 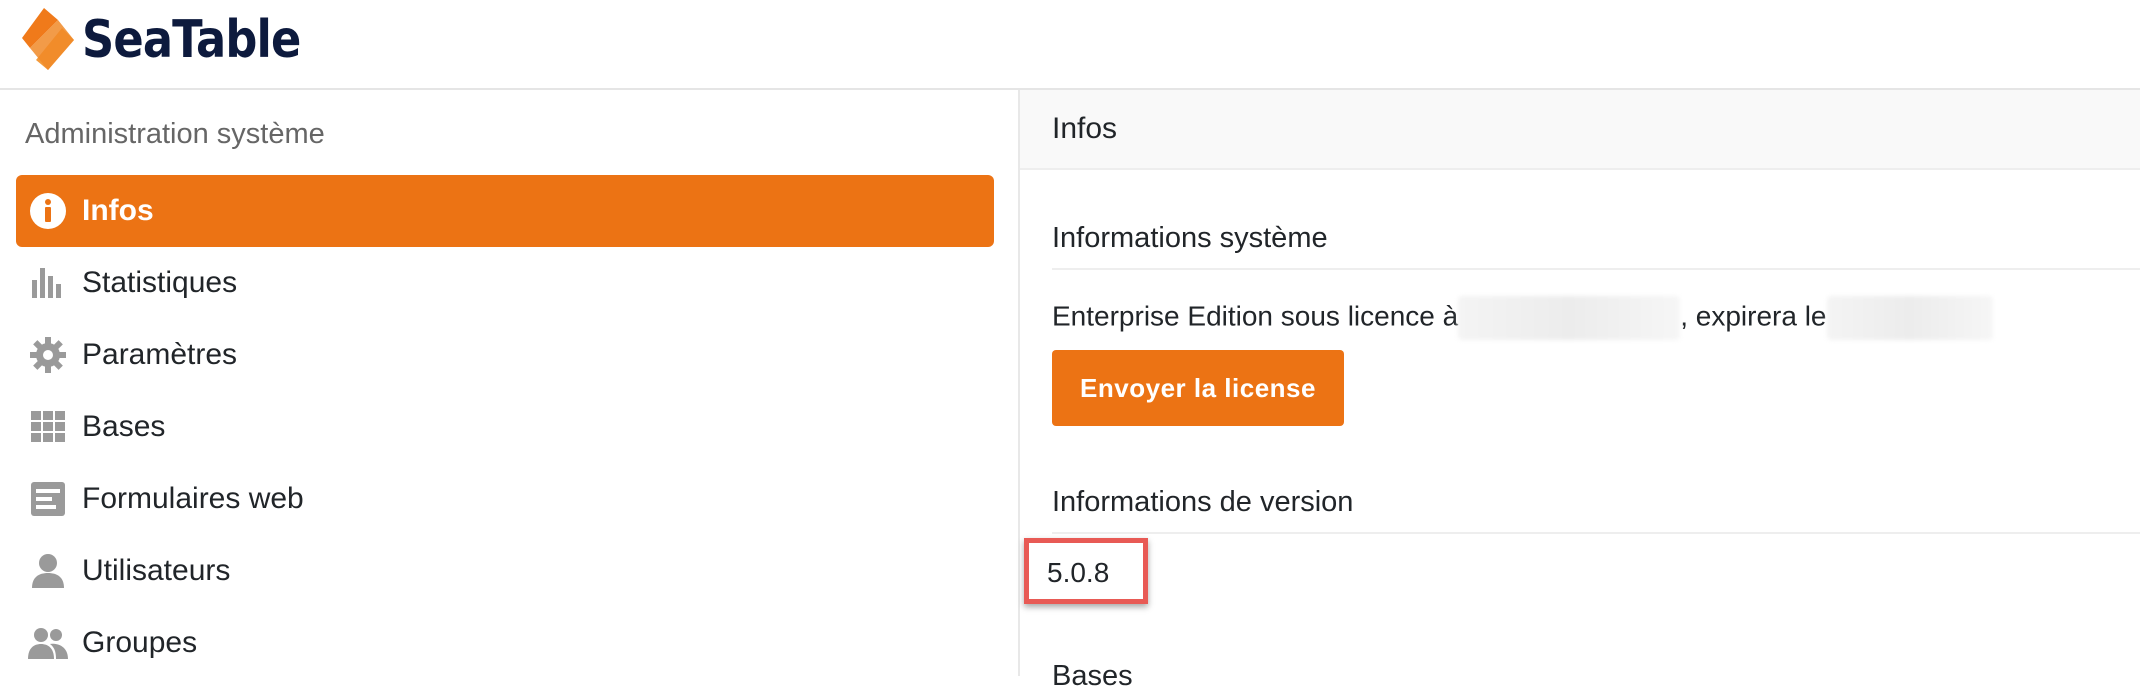 What do you see at coordinates (1092, 676) in the screenshot?
I see `bases-heading: Bases` at bounding box center [1092, 676].